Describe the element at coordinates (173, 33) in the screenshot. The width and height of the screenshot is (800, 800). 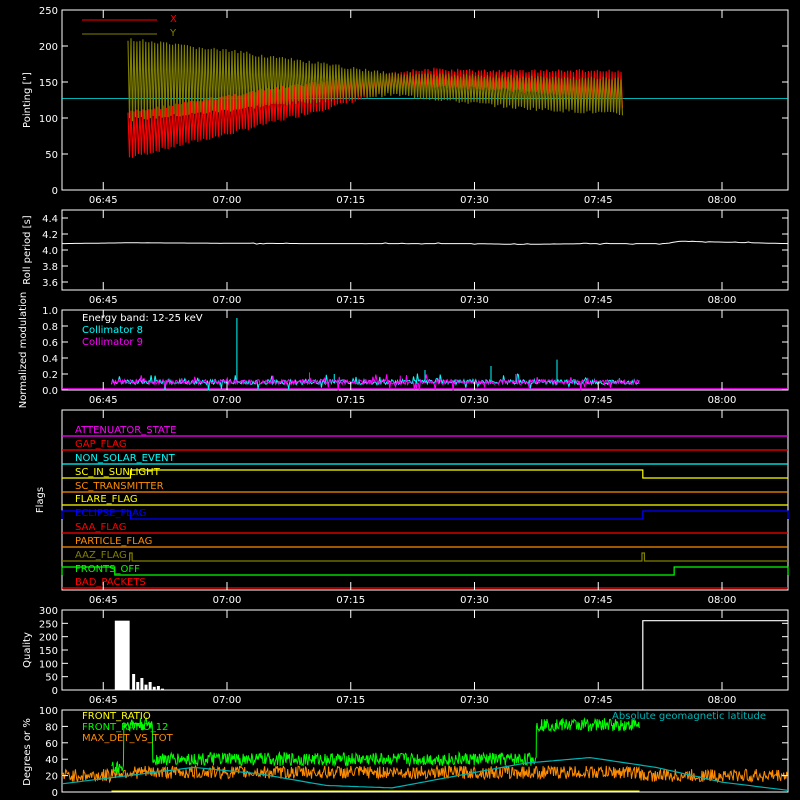
I see `legend-y-label: Y` at that location.